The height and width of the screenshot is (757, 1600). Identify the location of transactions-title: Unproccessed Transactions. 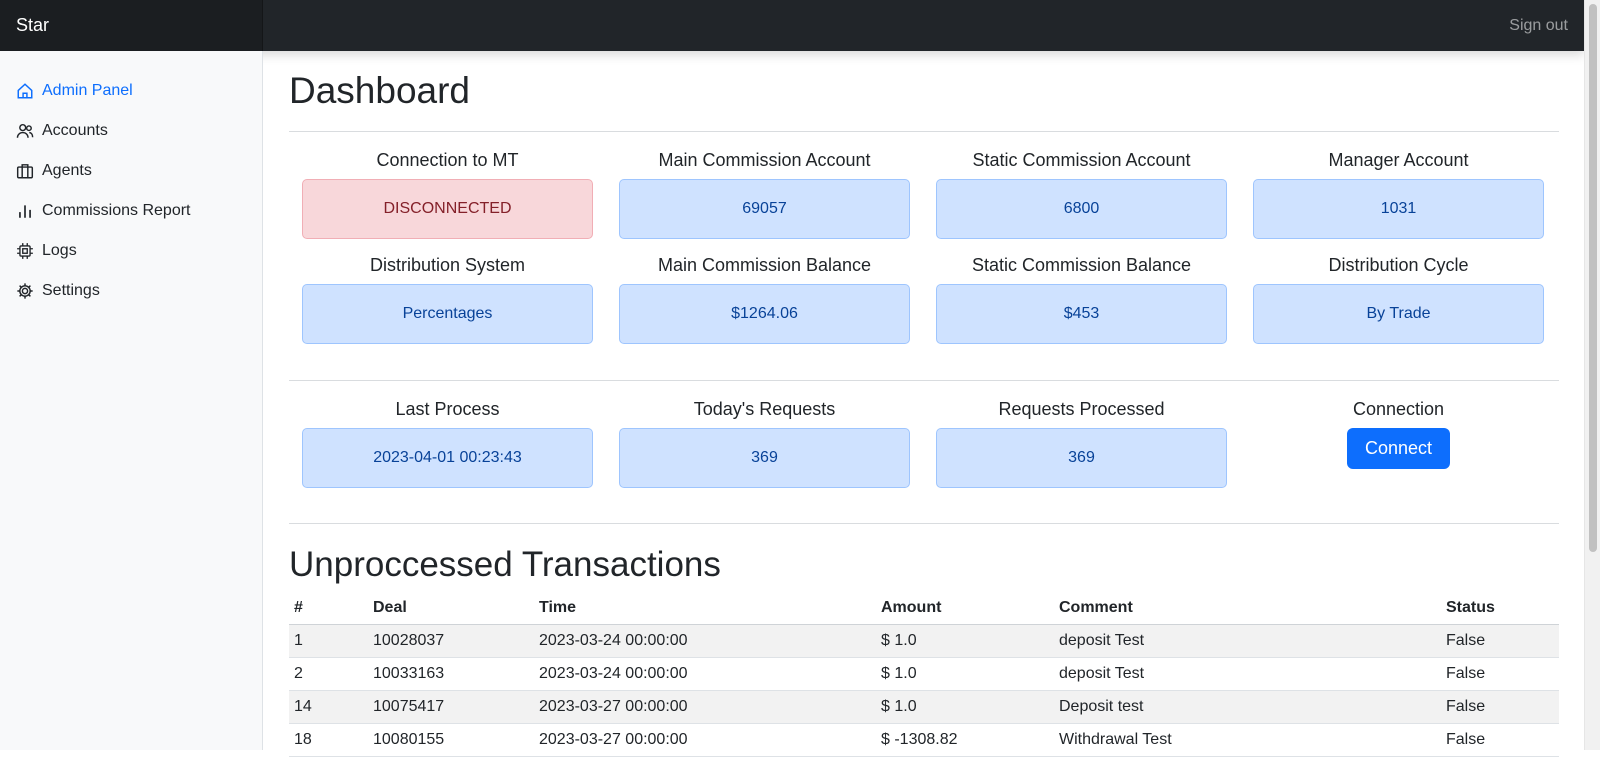
(505, 564).